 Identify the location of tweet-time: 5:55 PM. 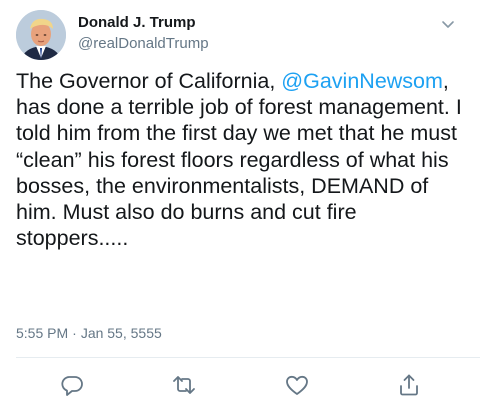
(42, 333).